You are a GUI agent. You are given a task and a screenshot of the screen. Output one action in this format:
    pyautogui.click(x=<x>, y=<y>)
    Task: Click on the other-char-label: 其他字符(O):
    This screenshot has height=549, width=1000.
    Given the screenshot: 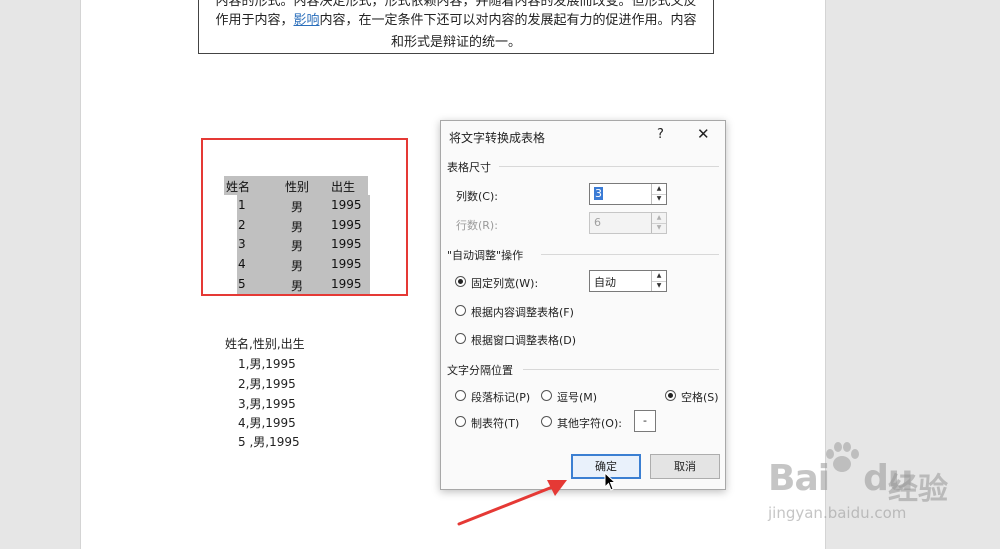 What is the action you would take?
    pyautogui.click(x=589, y=423)
    